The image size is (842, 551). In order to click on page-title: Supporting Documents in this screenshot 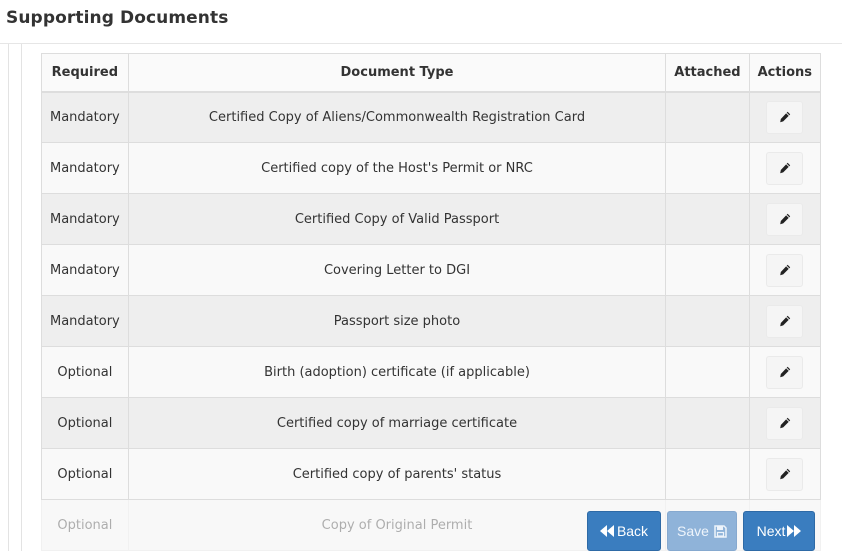, I will do `click(117, 18)`.